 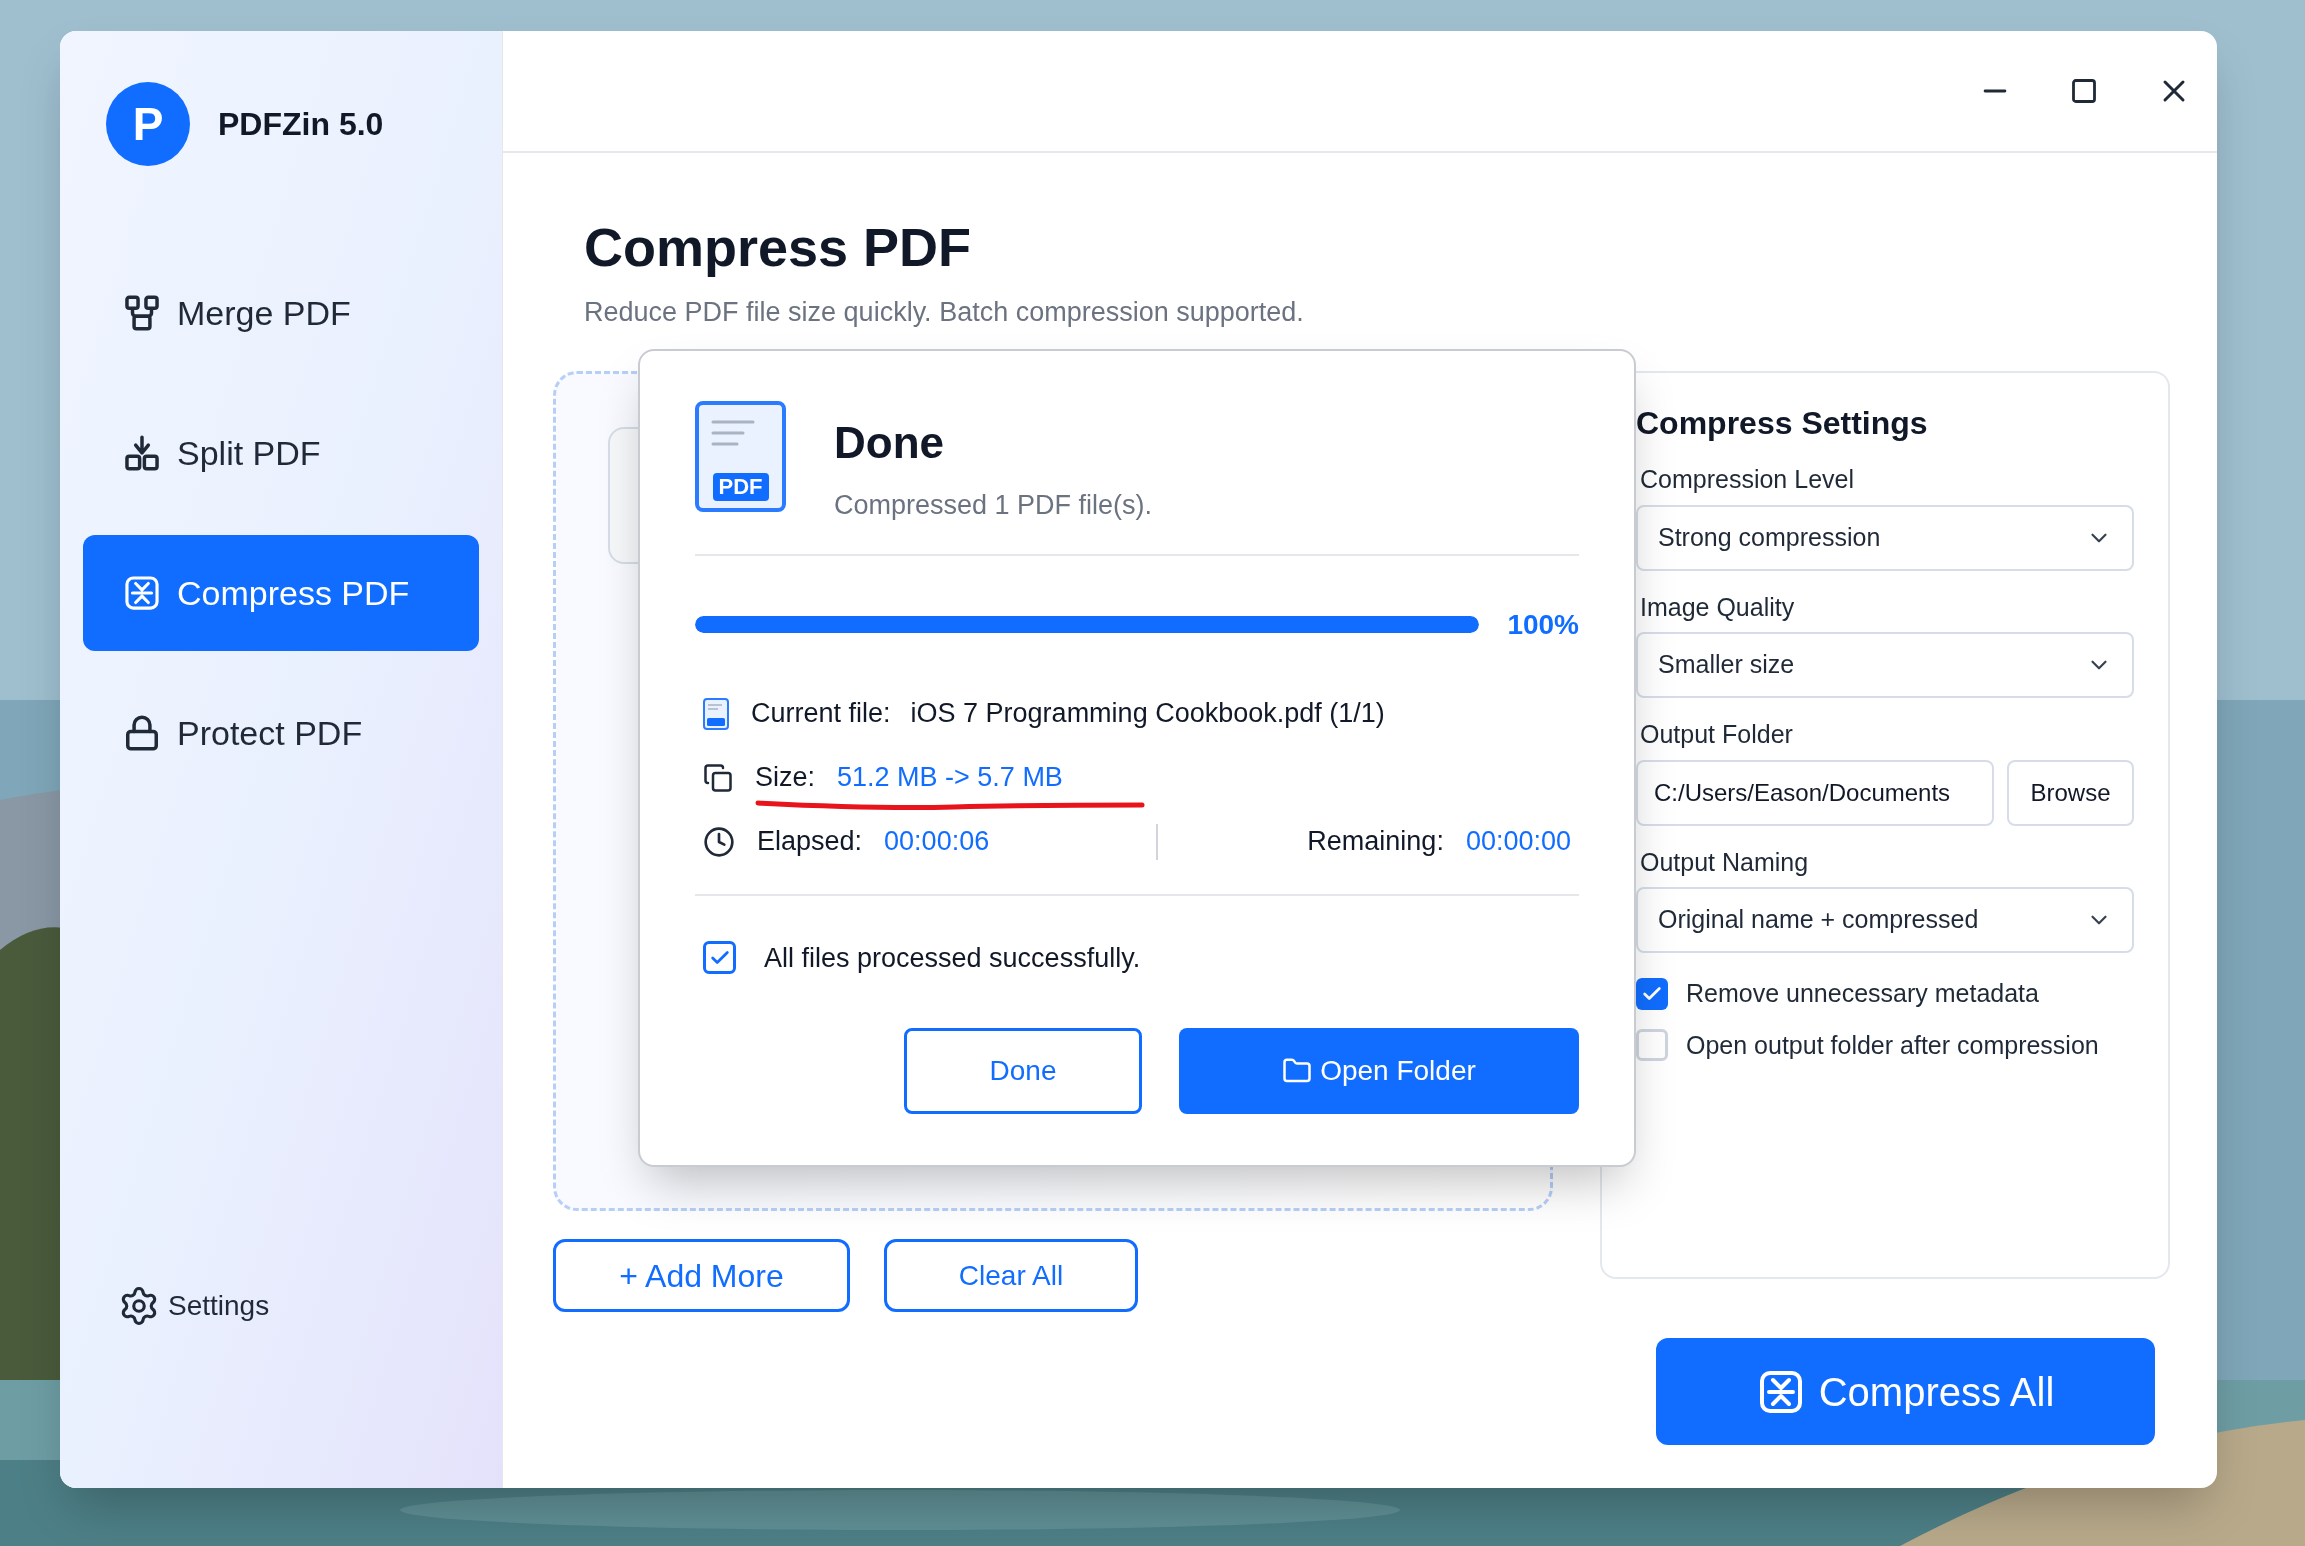 What do you see at coordinates (993, 505) in the screenshot?
I see `dialog-subtitle: Compressed 1 PDF file(s).` at bounding box center [993, 505].